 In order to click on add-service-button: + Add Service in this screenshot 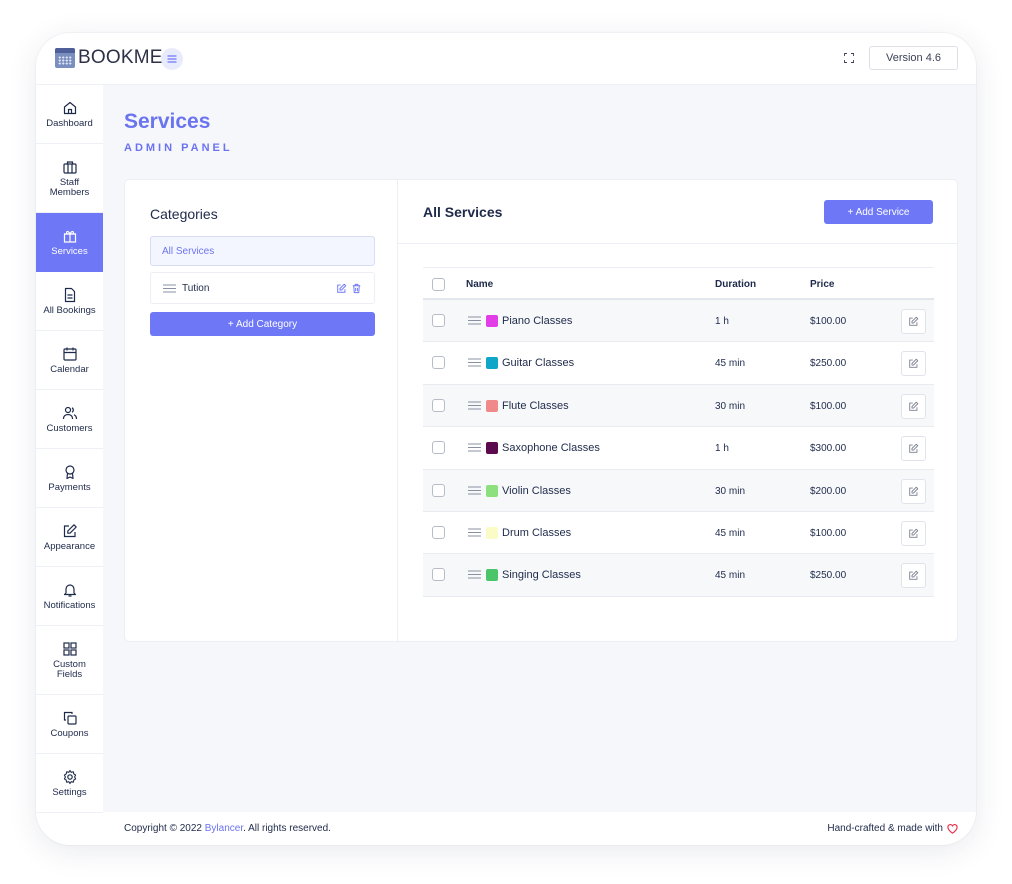, I will do `click(878, 212)`.